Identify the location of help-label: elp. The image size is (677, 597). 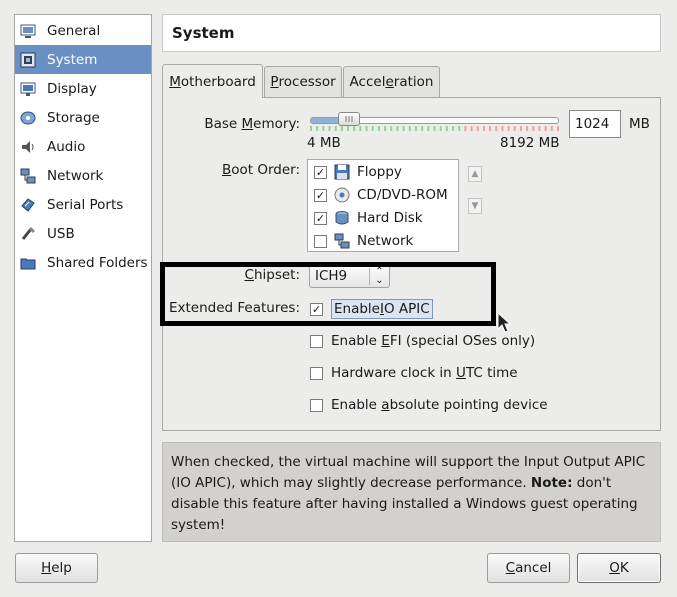
(61, 568).